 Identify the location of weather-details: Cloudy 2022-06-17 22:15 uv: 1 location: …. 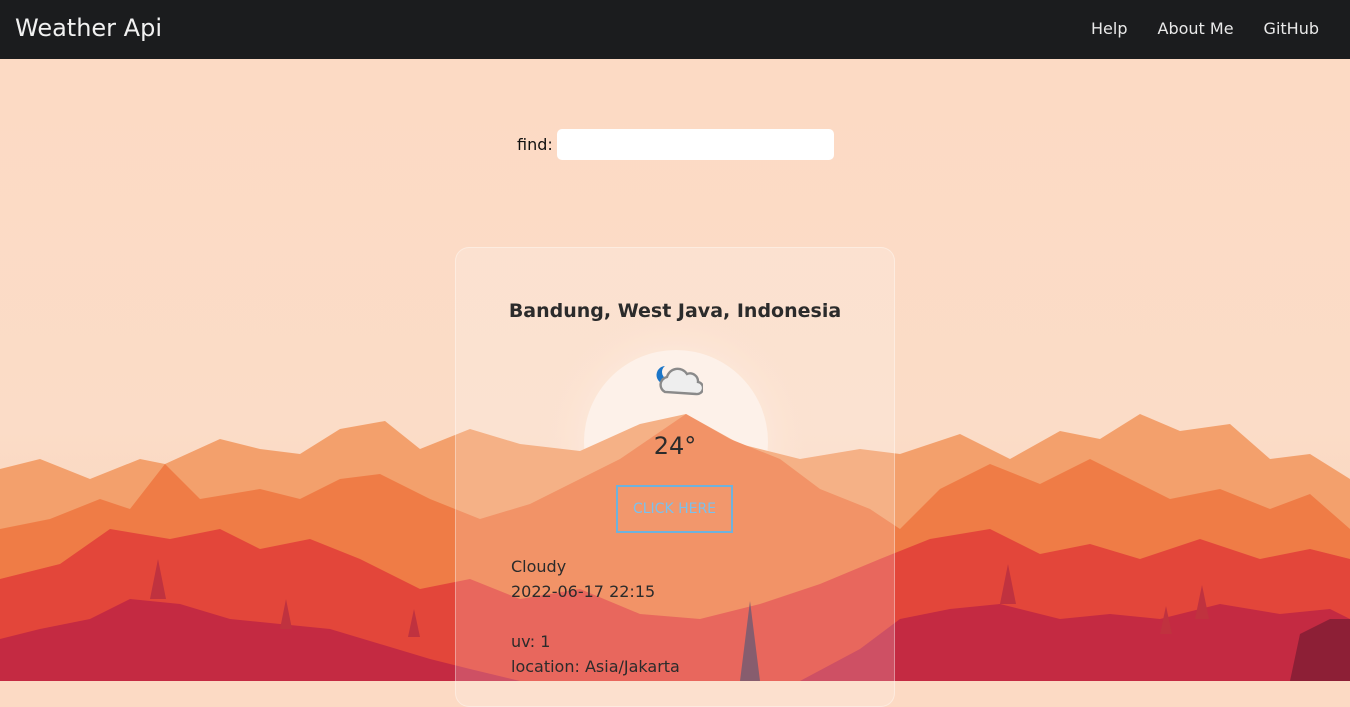
(595, 616).